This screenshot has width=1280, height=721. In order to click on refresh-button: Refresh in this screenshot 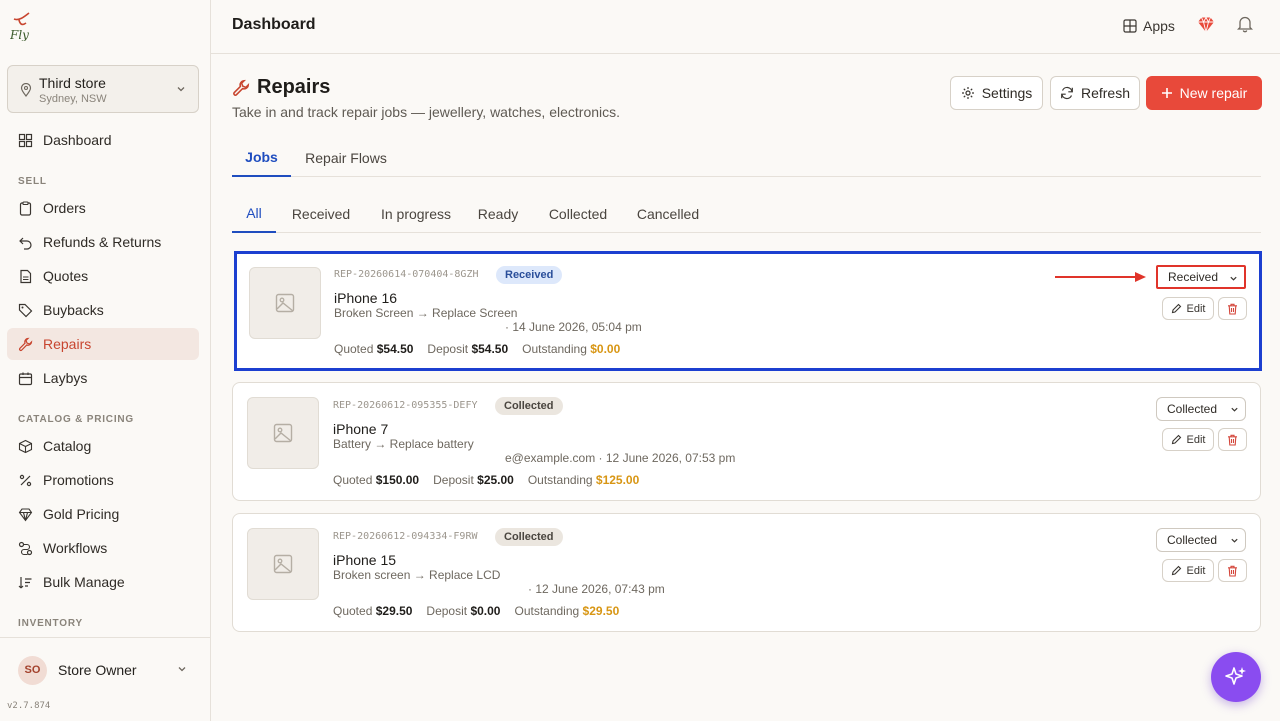, I will do `click(1095, 93)`.